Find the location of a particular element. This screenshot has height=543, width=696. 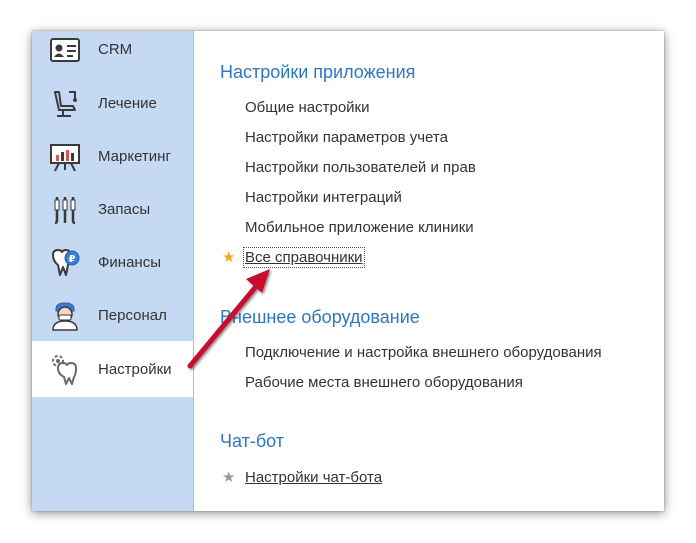

sidebar-item-marketing: Маркетинг is located at coordinates (112, 156).